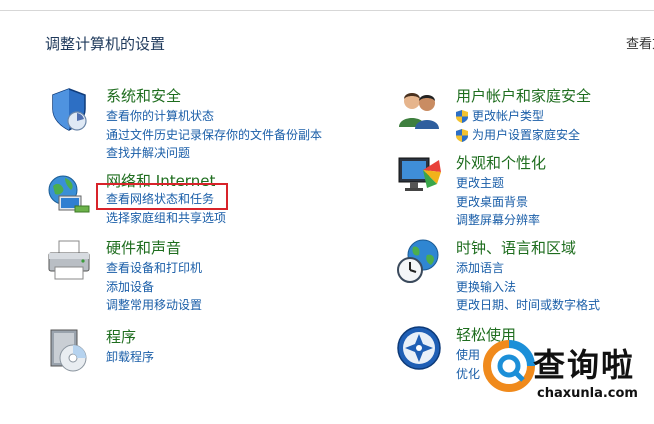  What do you see at coordinates (528, 287) in the screenshot?
I see `link-change-input-method: 更换输入法` at bounding box center [528, 287].